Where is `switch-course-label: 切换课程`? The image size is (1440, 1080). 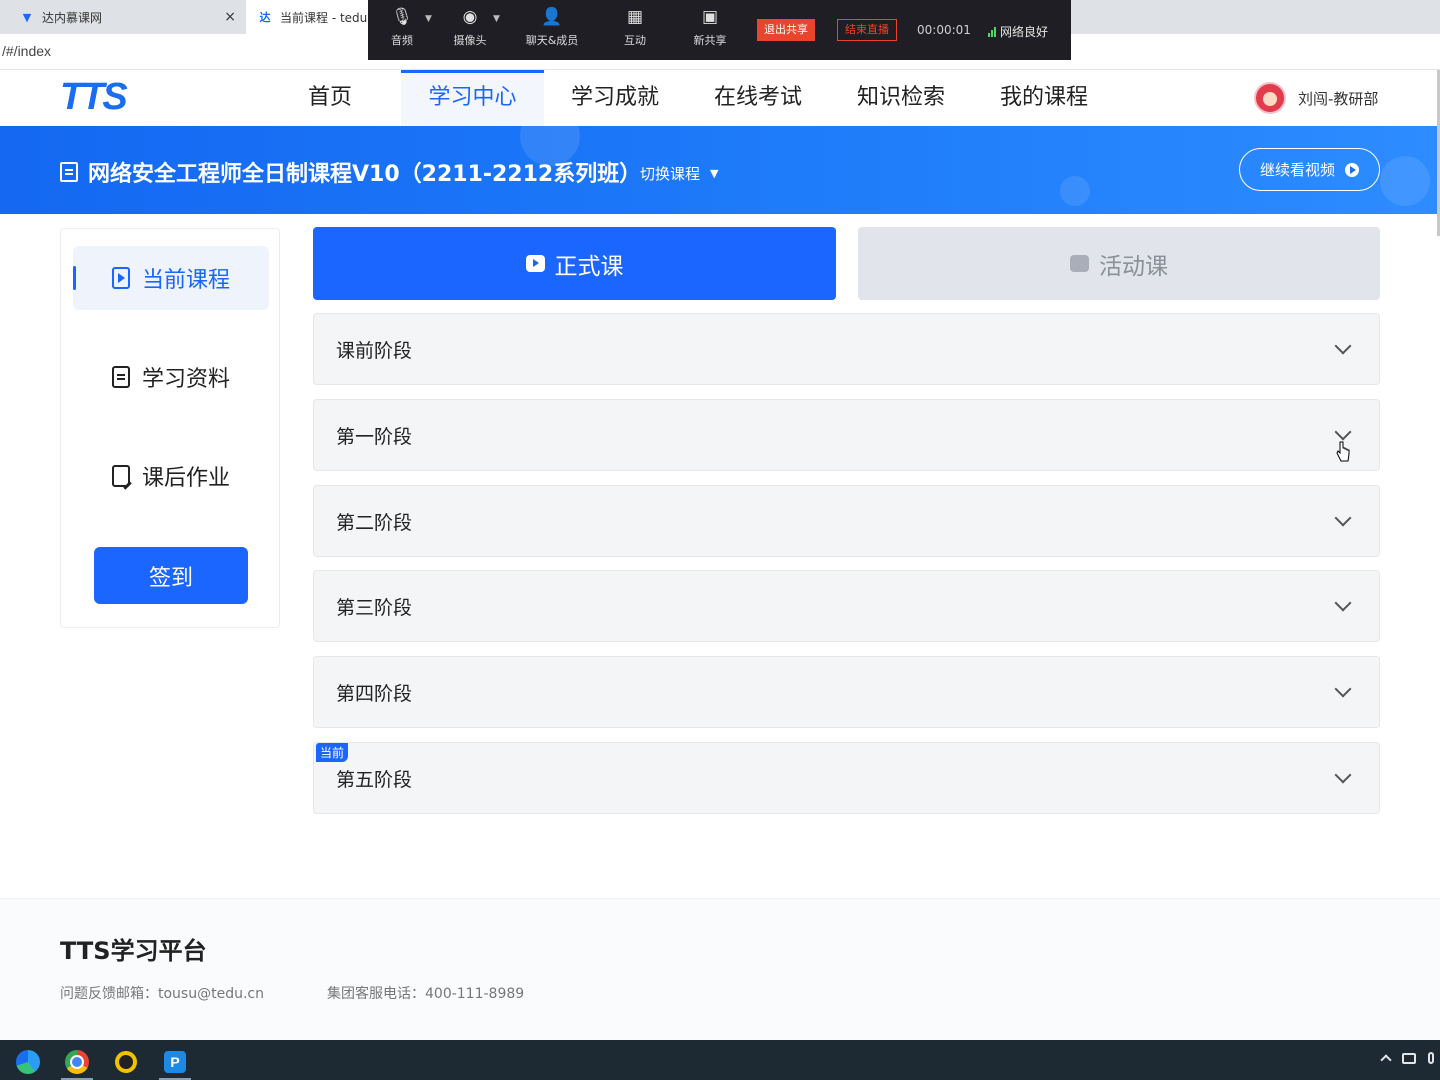
switch-course-label: 切换课程 is located at coordinates (670, 174).